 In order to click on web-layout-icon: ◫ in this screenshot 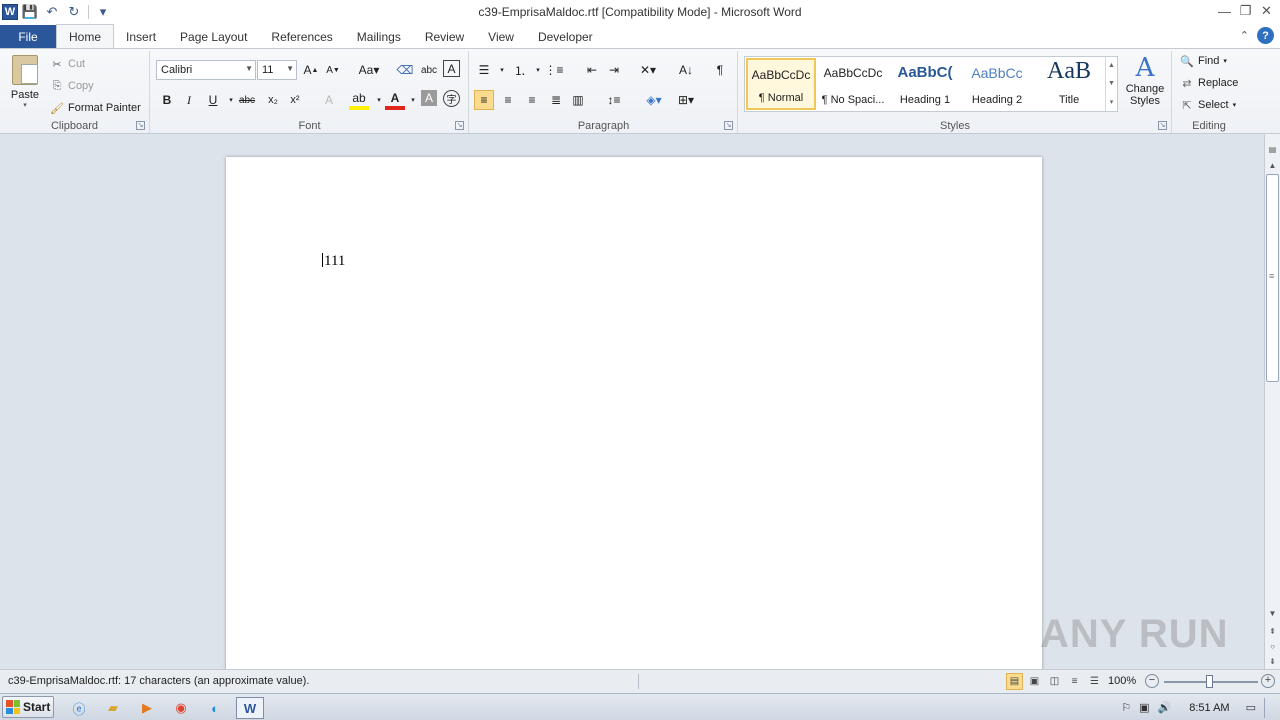, I will do `click(1054, 681)`.